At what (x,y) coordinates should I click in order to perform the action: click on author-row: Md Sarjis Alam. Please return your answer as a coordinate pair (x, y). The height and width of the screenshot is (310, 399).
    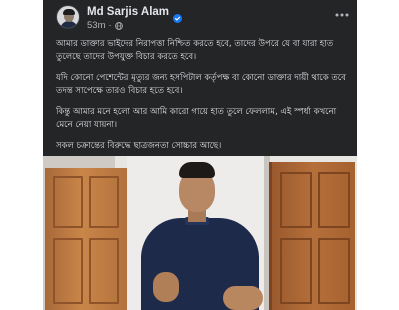
    Looking at the image, I should click on (135, 14).